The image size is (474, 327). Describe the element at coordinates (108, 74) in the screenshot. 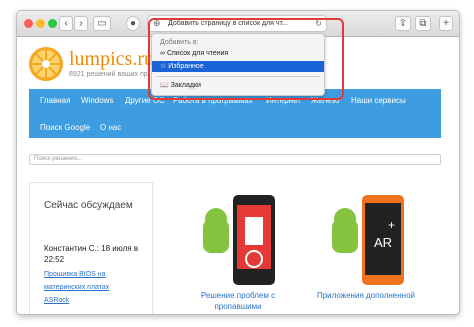

I see `site-tagline: 8921 решений ваших пр` at that location.